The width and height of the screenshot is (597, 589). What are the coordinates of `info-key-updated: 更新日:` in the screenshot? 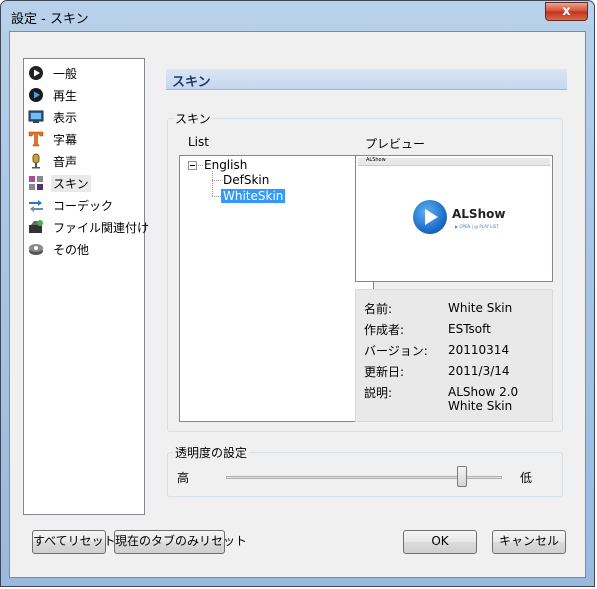 It's located at (384, 372).